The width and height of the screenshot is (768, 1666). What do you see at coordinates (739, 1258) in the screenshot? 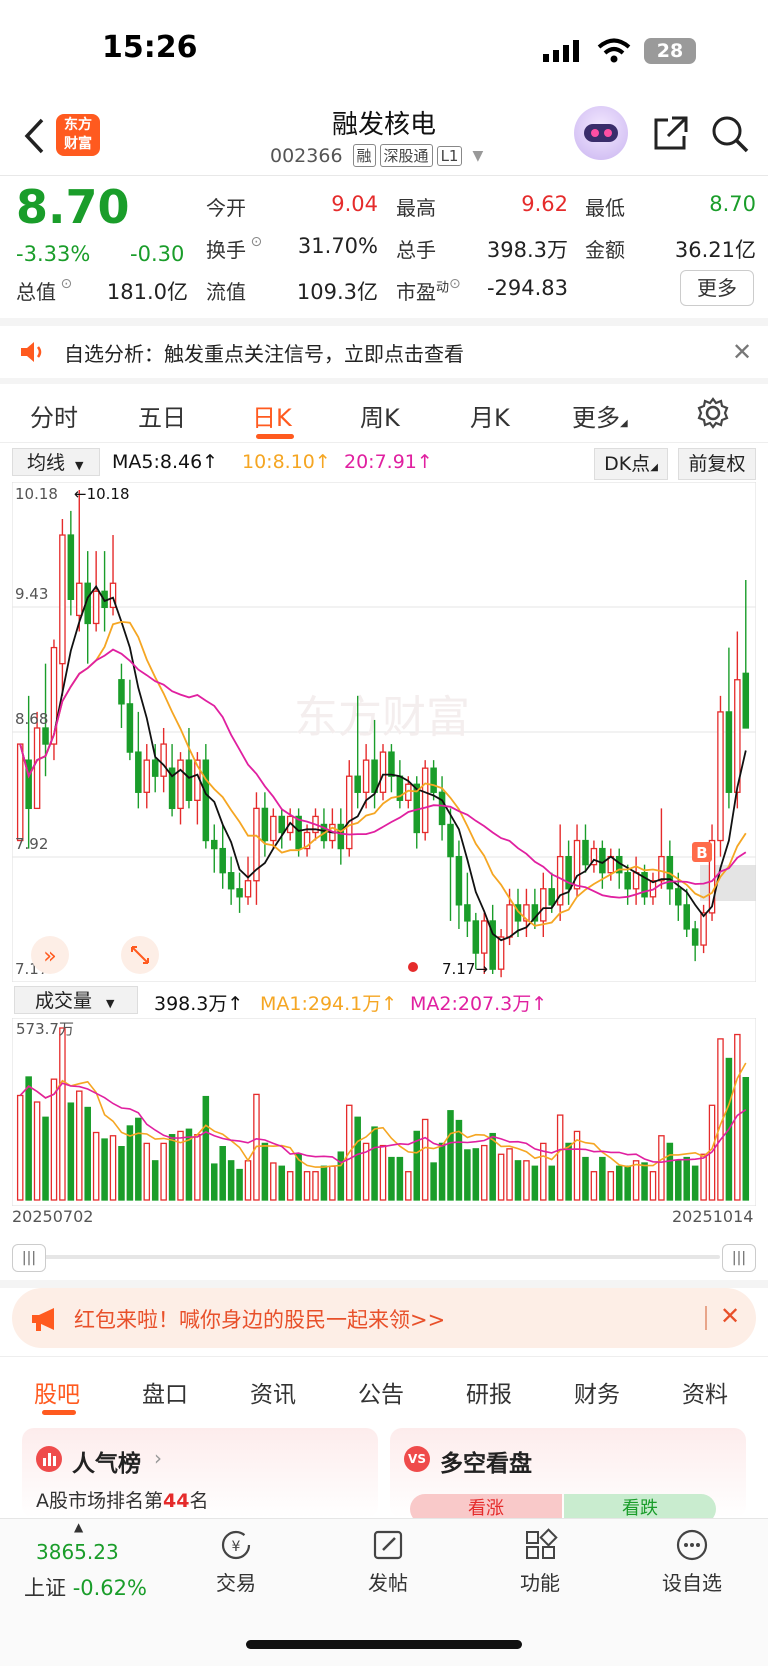
I see `scroll-handle-right: |||` at bounding box center [739, 1258].